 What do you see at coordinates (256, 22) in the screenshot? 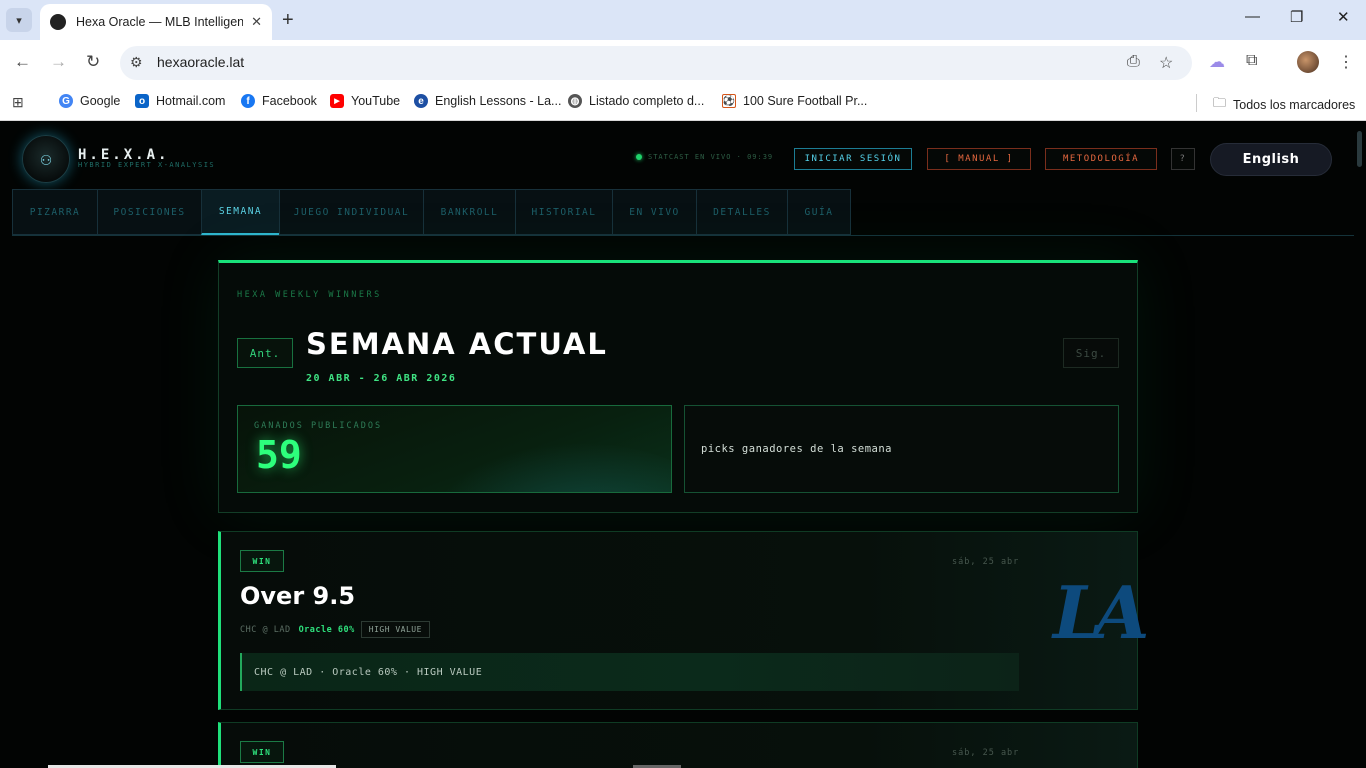
I see `tab-close-icon: ✕` at bounding box center [256, 22].